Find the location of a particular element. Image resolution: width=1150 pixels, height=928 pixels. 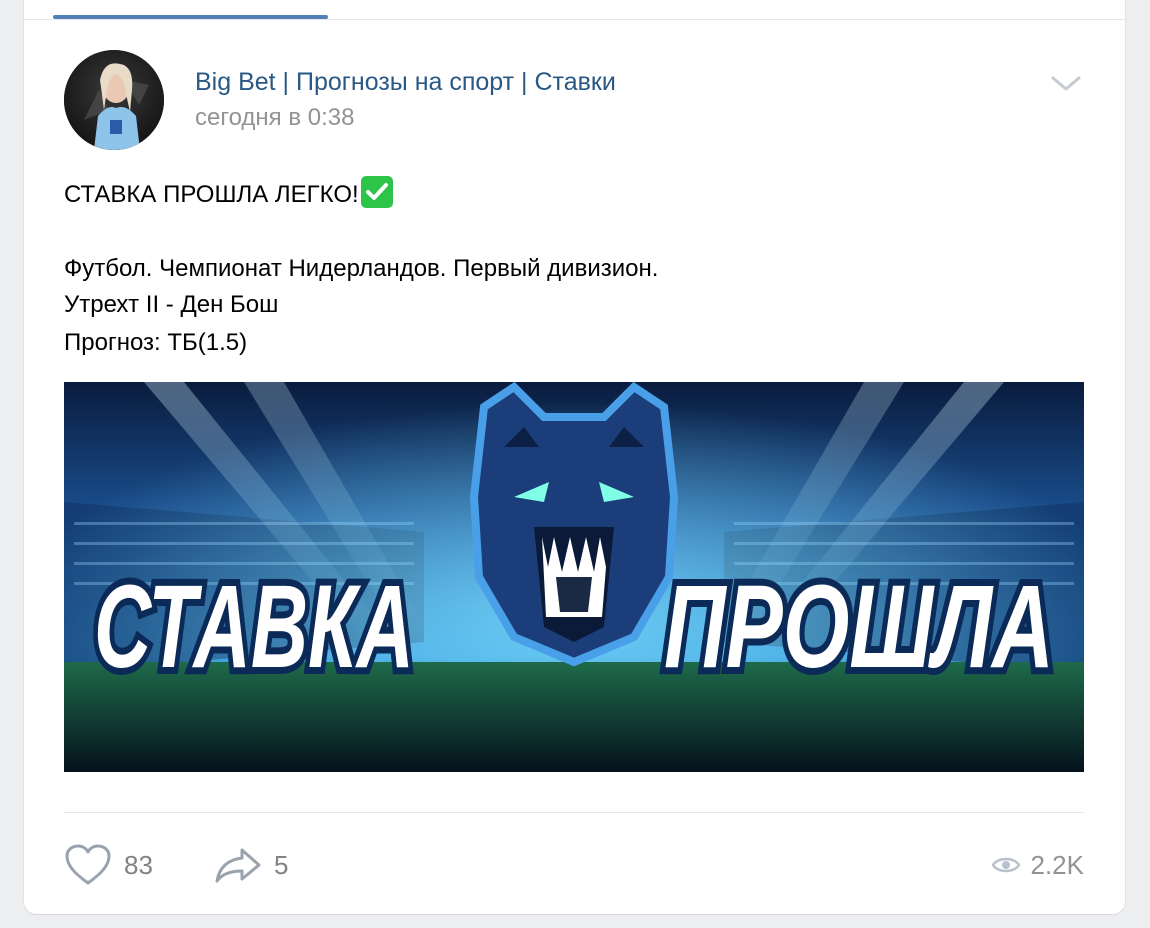

post-text-line: Утрехт II - Ден Бош is located at coordinates (171, 304).